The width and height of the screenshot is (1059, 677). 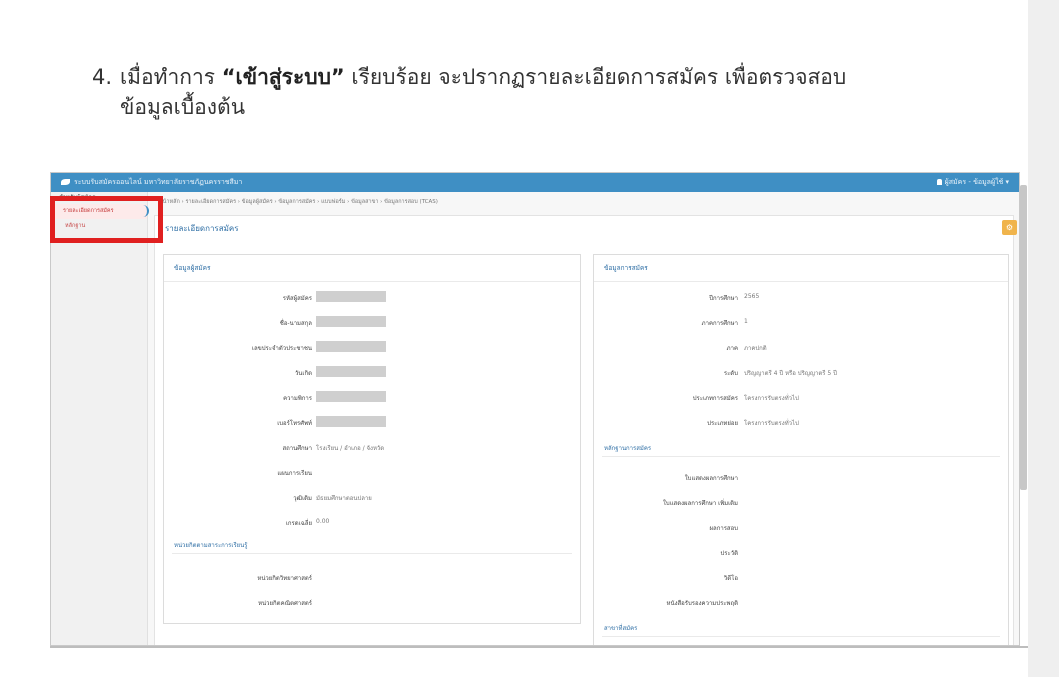 I want to click on user-icon, so click(x=939, y=182).